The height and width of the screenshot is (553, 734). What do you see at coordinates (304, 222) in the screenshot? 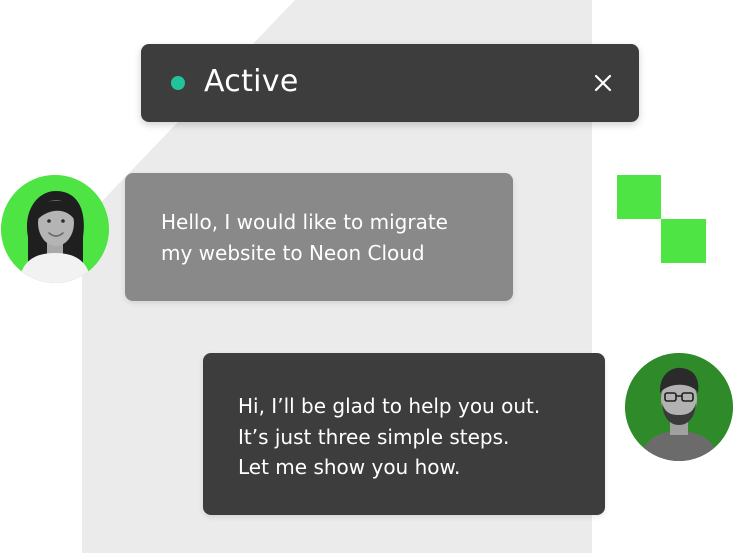
I see `customer-message-line: Hello, I would like to migrate` at bounding box center [304, 222].